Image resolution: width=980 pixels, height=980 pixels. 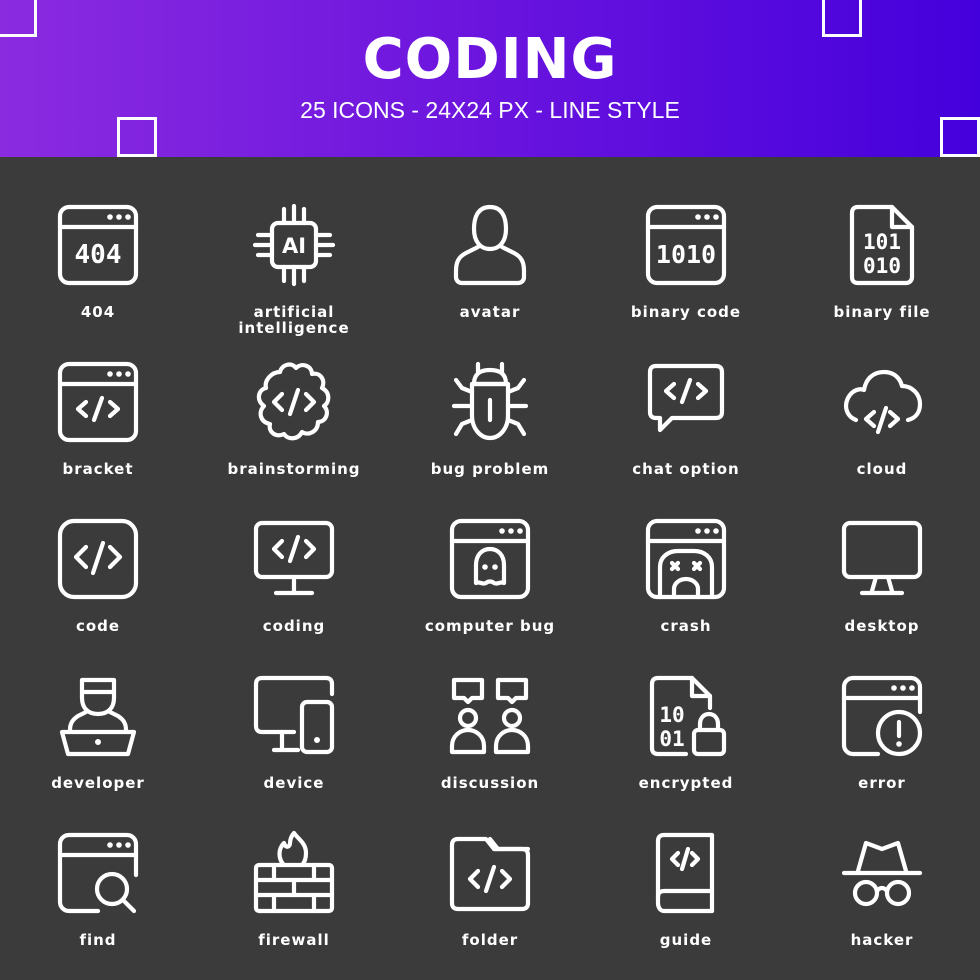 What do you see at coordinates (490, 401) in the screenshot?
I see `bug-icon` at bounding box center [490, 401].